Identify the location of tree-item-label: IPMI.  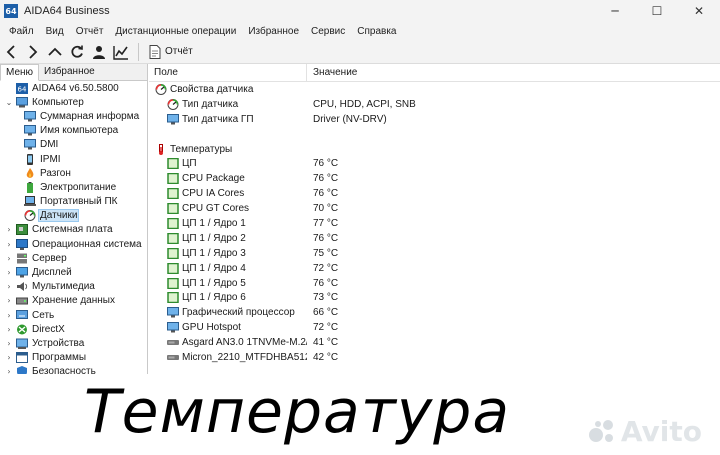
(50, 159).